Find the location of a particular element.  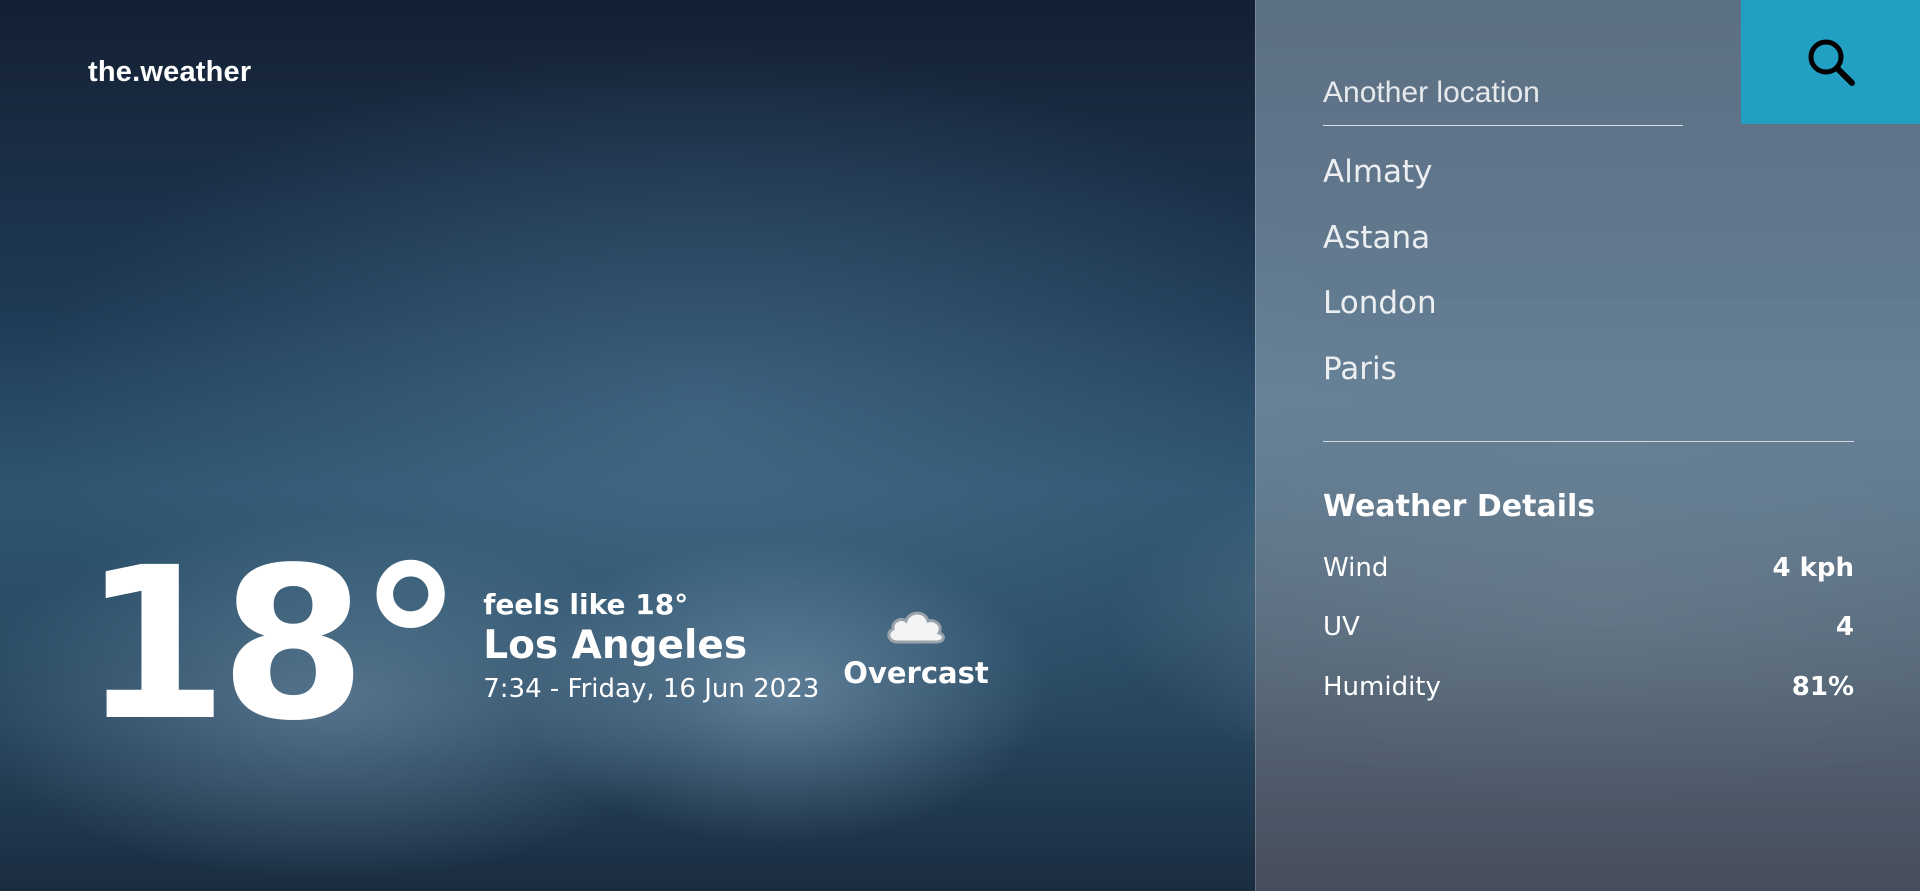

search-icon is located at coordinates (1831, 62).